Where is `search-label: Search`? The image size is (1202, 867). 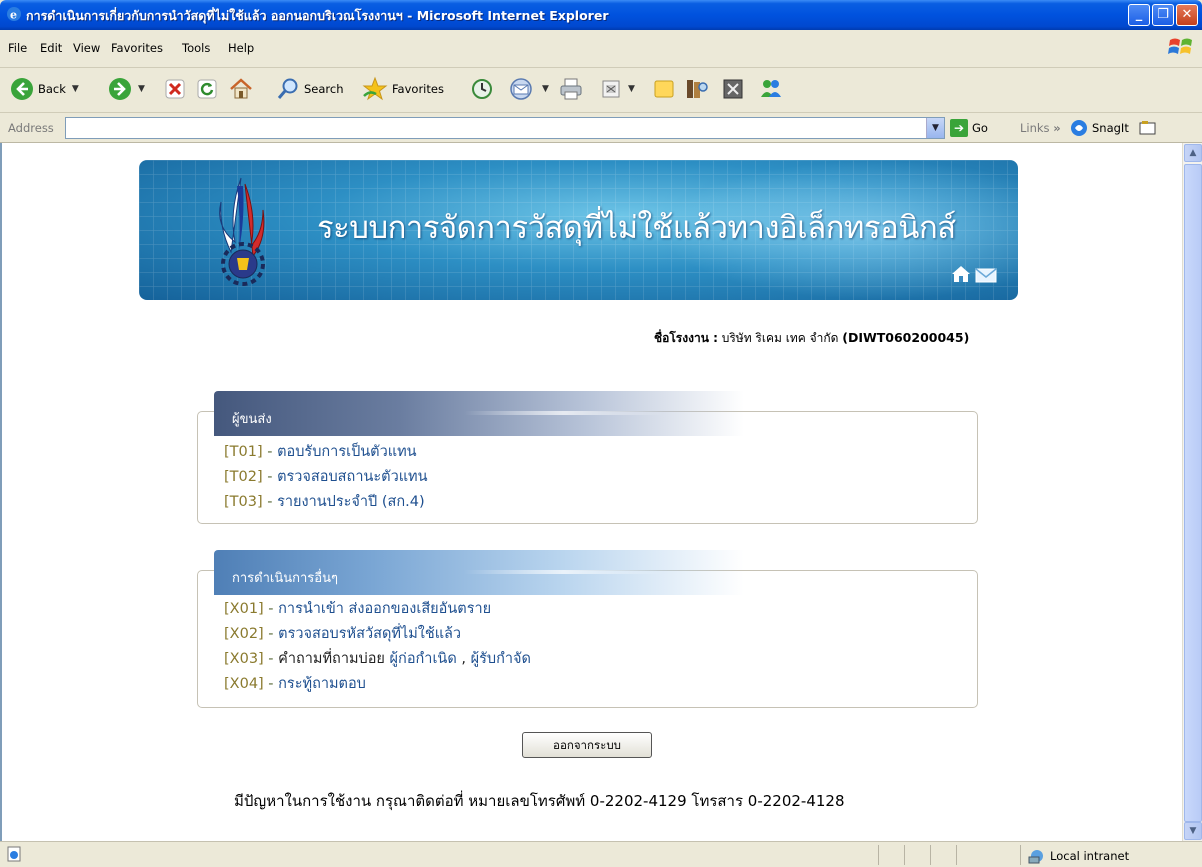
search-label: Search is located at coordinates (324, 89).